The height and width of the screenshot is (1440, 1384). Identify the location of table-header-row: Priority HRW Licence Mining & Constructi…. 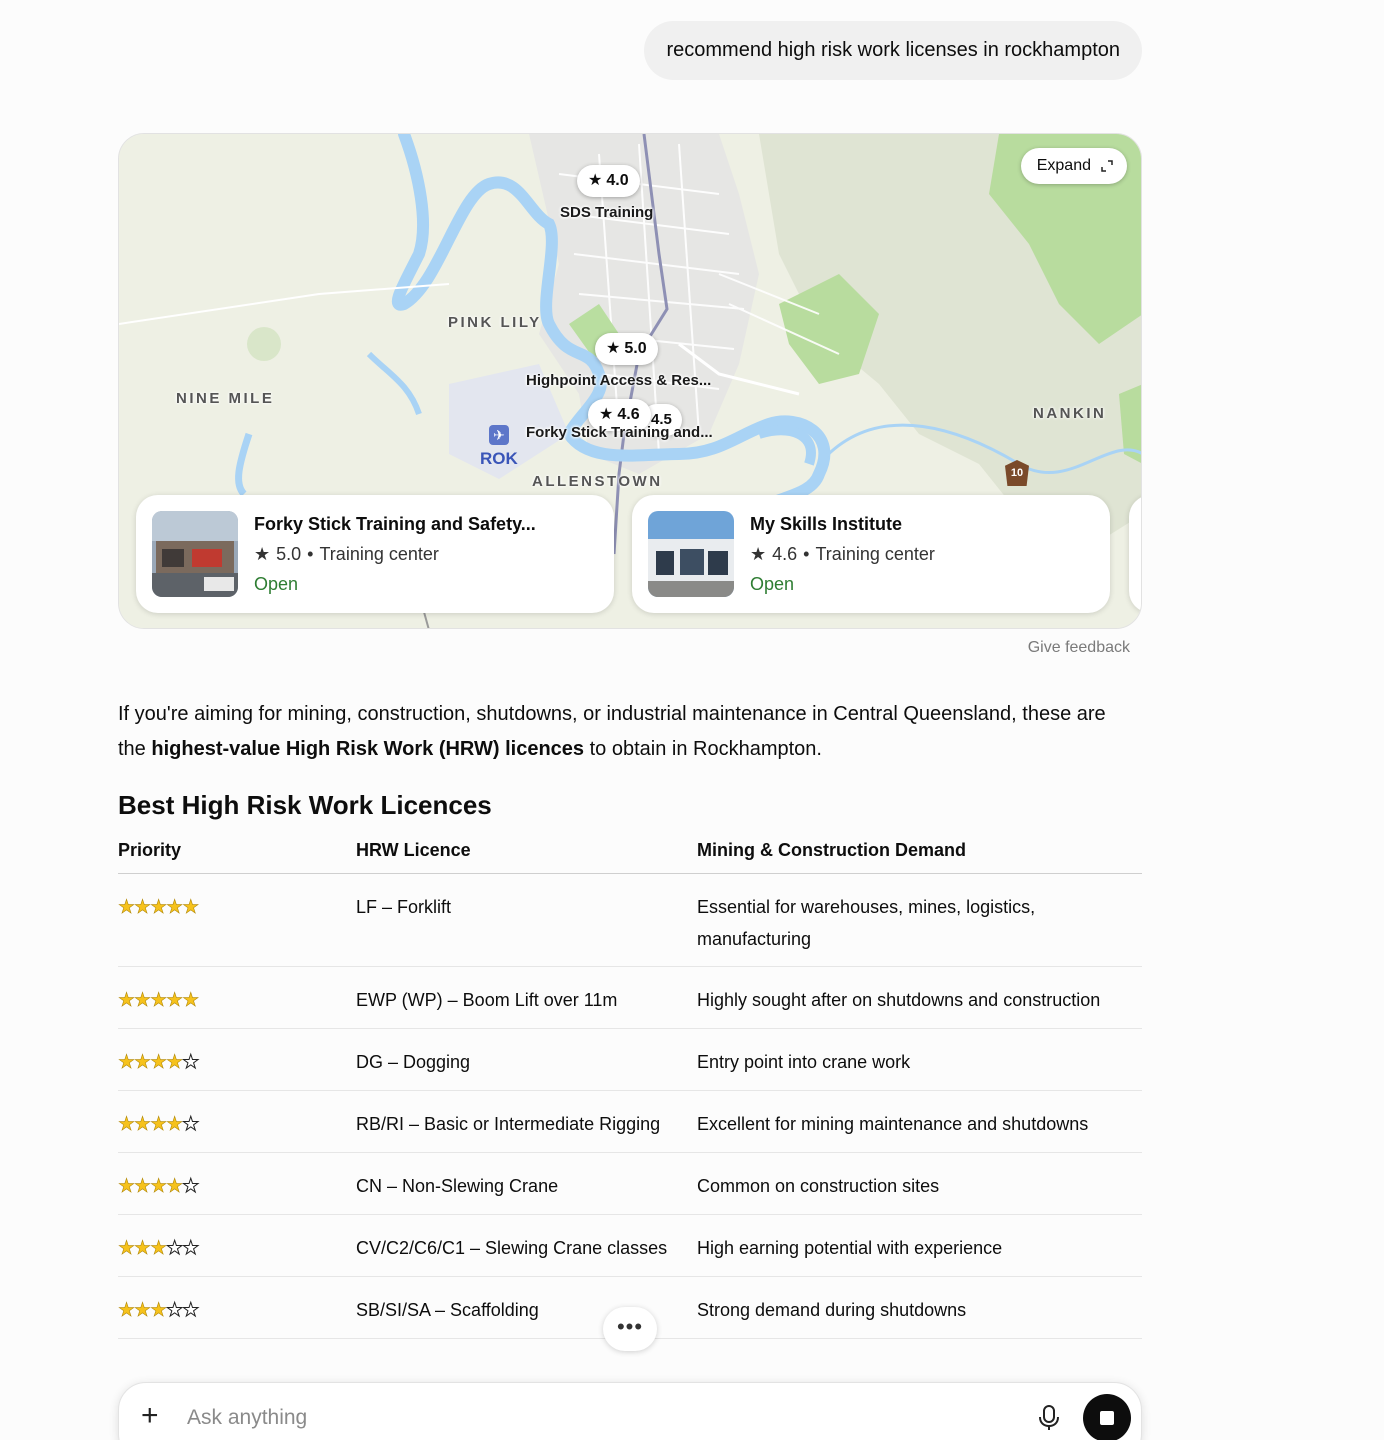
(630, 854).